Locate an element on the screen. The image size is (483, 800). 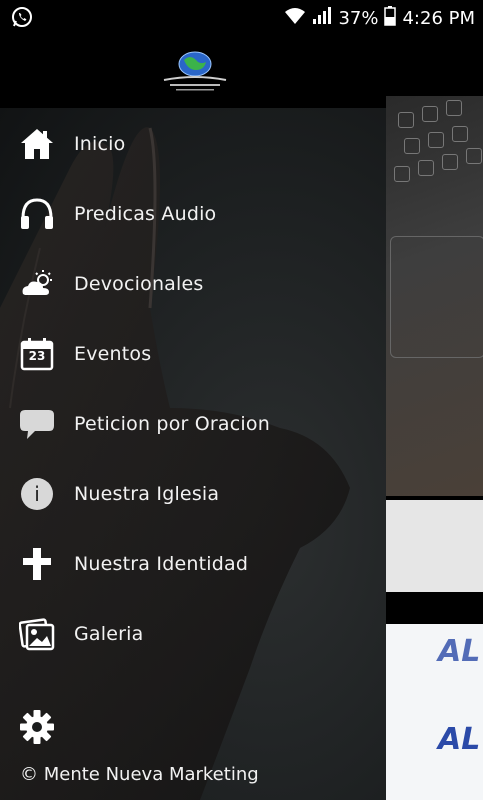
menu-item-inicio: Inicio is located at coordinates (193, 144).